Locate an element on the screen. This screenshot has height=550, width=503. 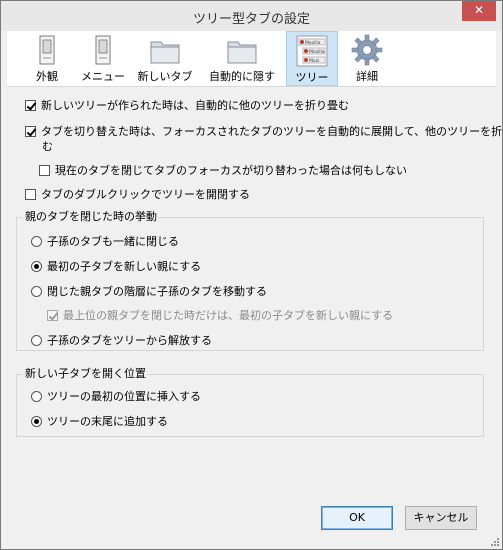
parent-close-group-title: 親のタブを閉じた時の挙動 is located at coordinates (91, 217).